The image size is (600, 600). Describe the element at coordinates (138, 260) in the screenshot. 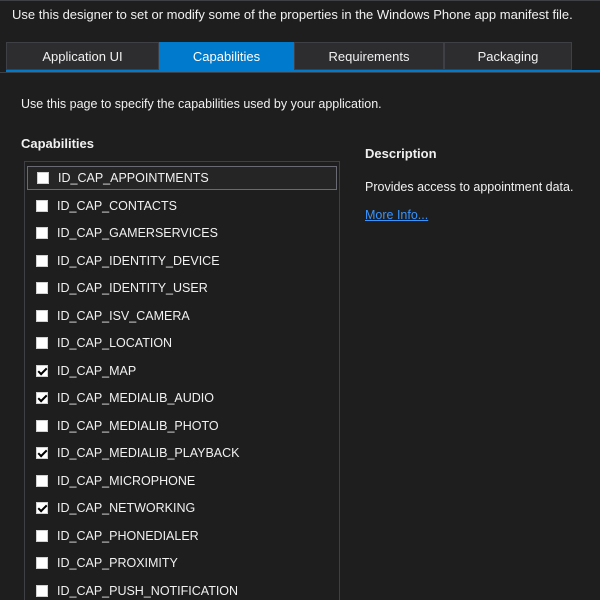

I see `capability-label: ID_CAP_IDENTITY_DEVICE` at that location.